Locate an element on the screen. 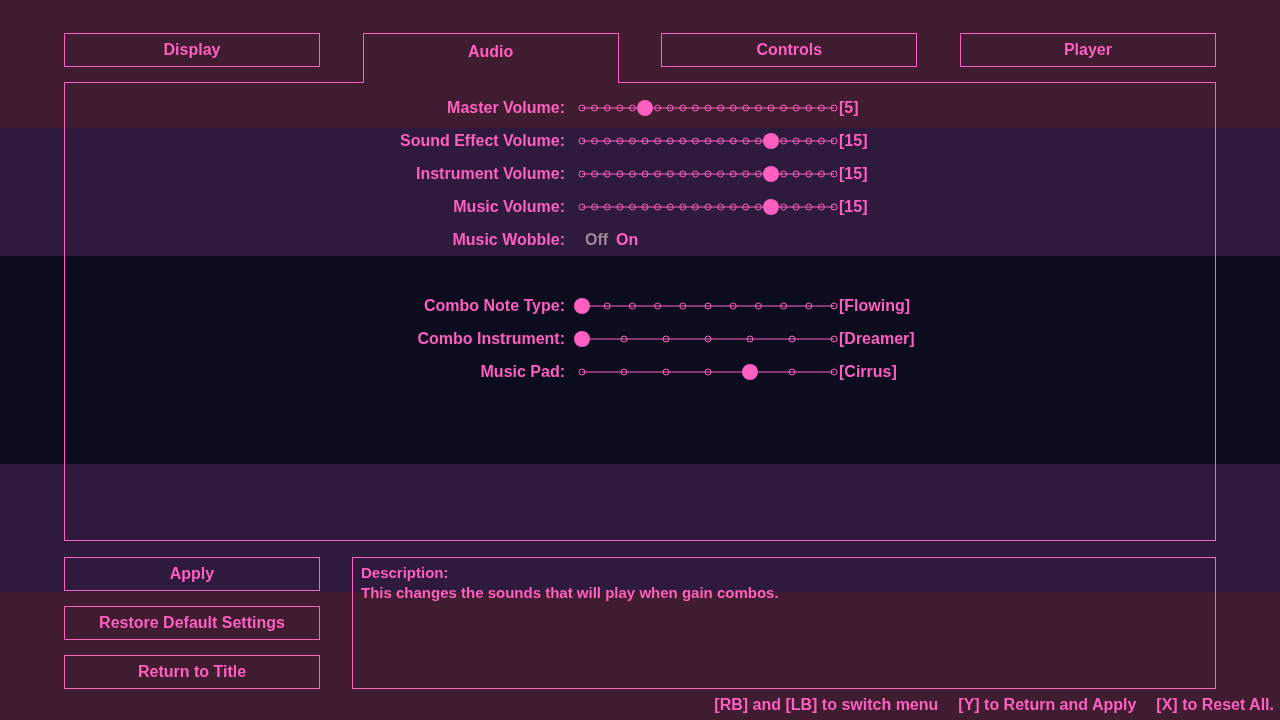 This screenshot has height=720, width=1280. toggle-option: Off is located at coordinates (597, 239).